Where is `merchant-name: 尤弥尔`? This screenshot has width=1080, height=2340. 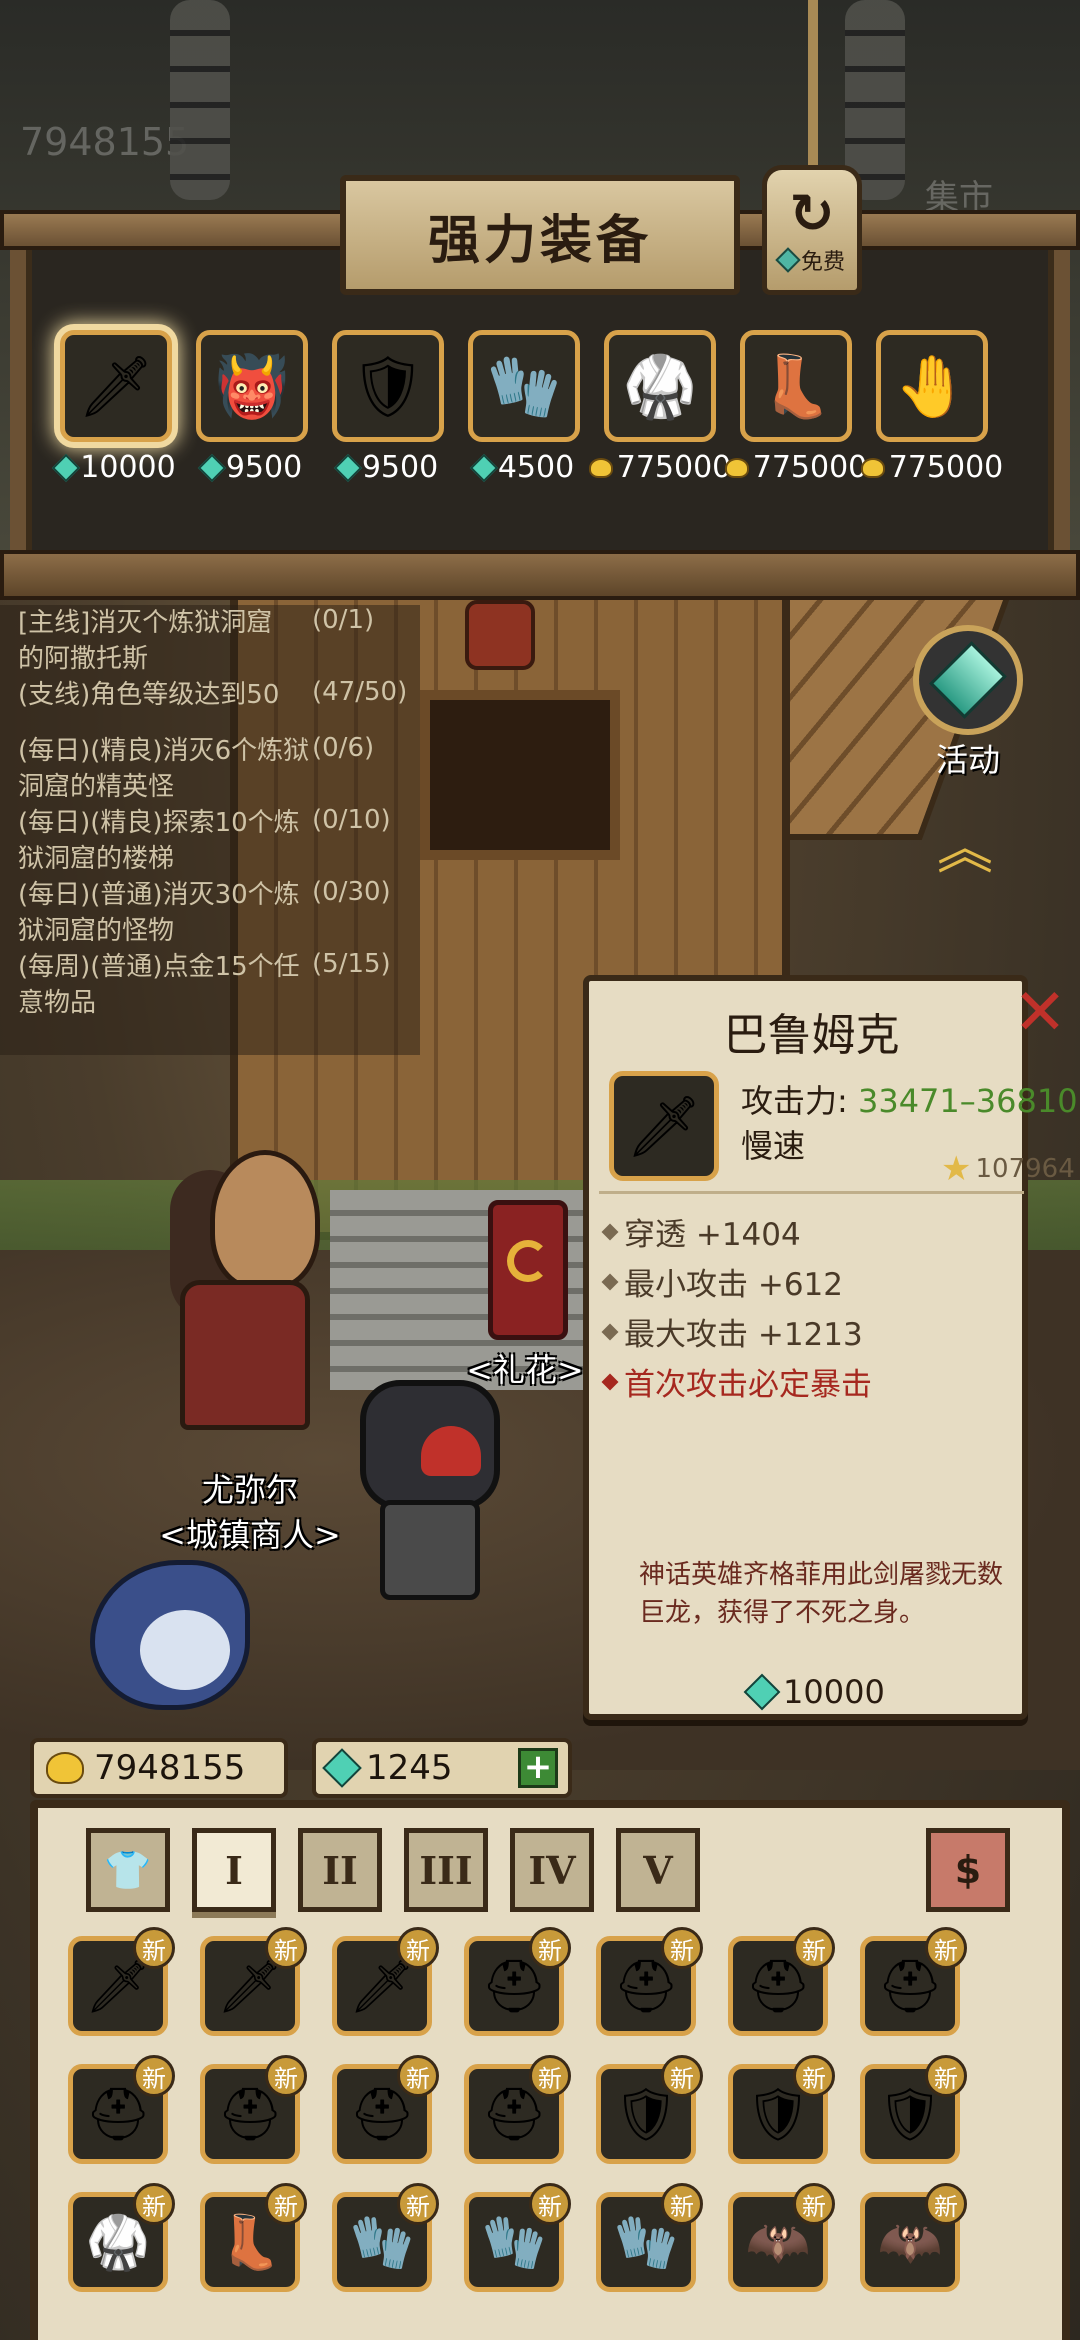
merchant-name: 尤弥尔 is located at coordinates (249, 1490).